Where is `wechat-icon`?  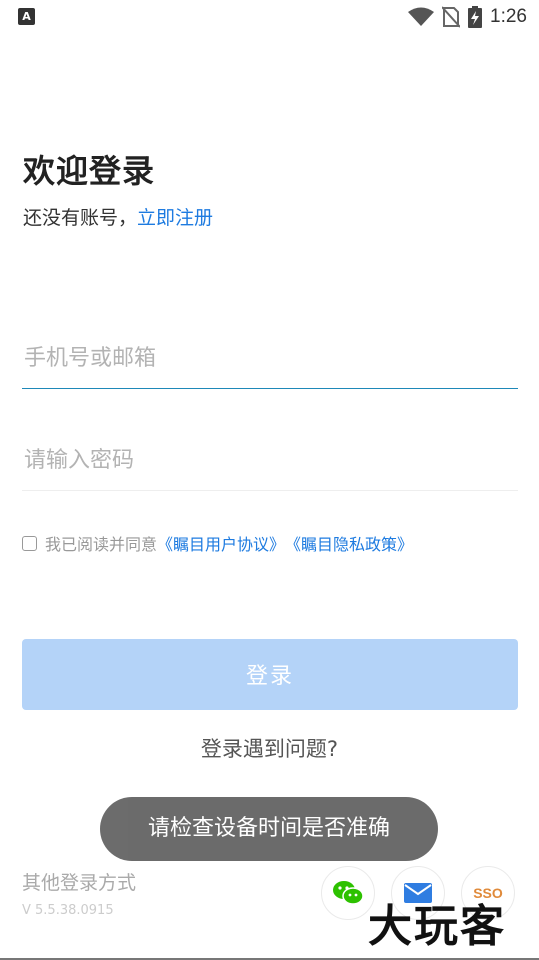
wechat-icon is located at coordinates (348, 893).